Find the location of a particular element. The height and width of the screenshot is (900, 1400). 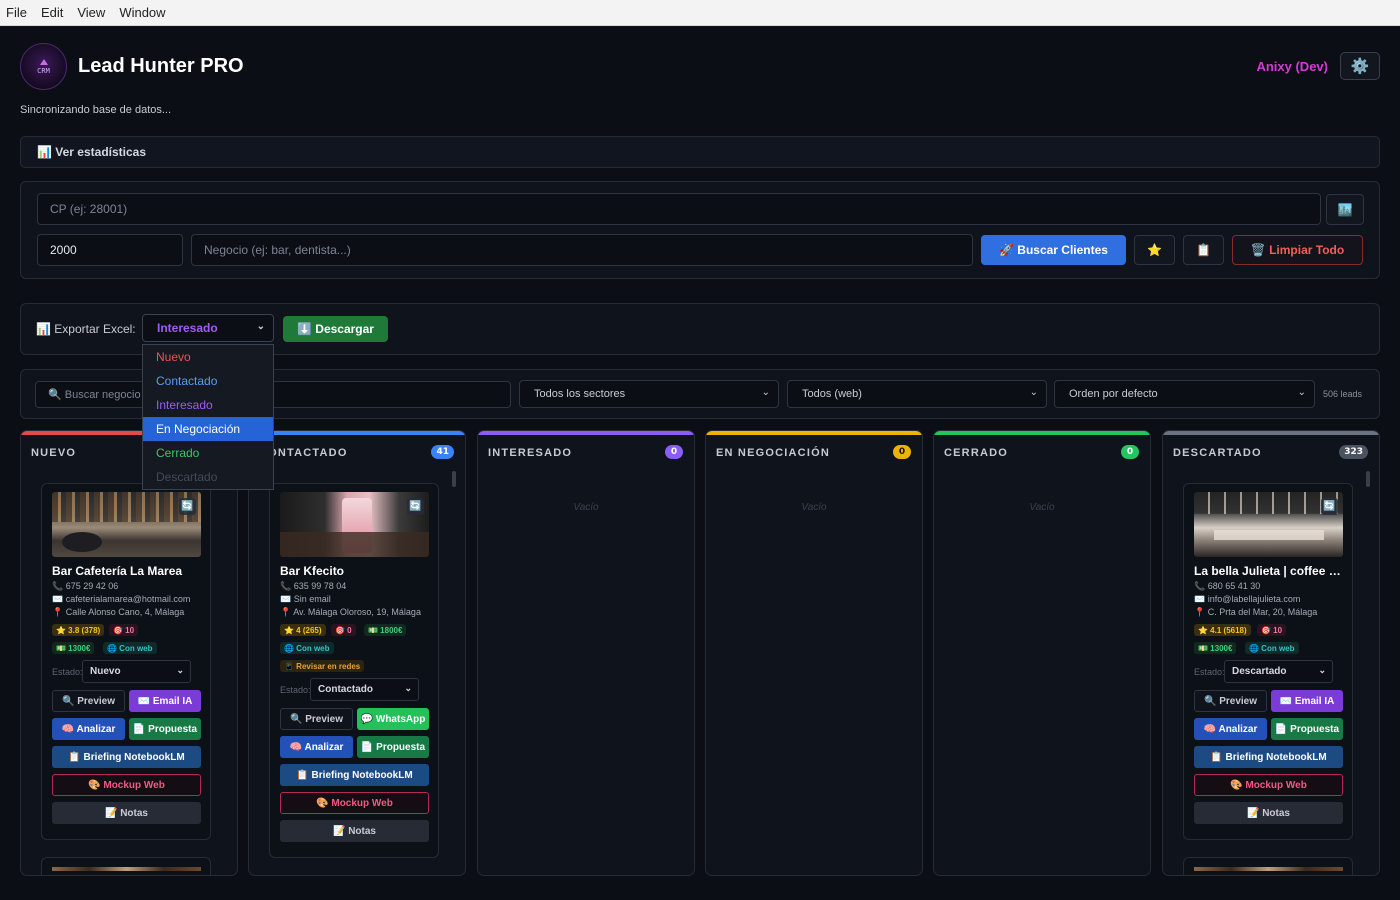

column-title: EN NEGOCIACIÓN is located at coordinates (773, 453).